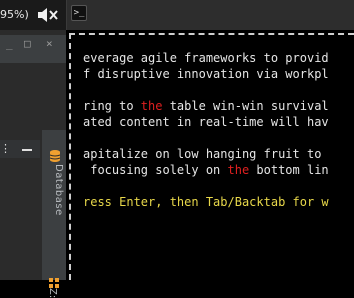  I want to click on terminal-line: ated content in real-time will hav, so click(206, 122).